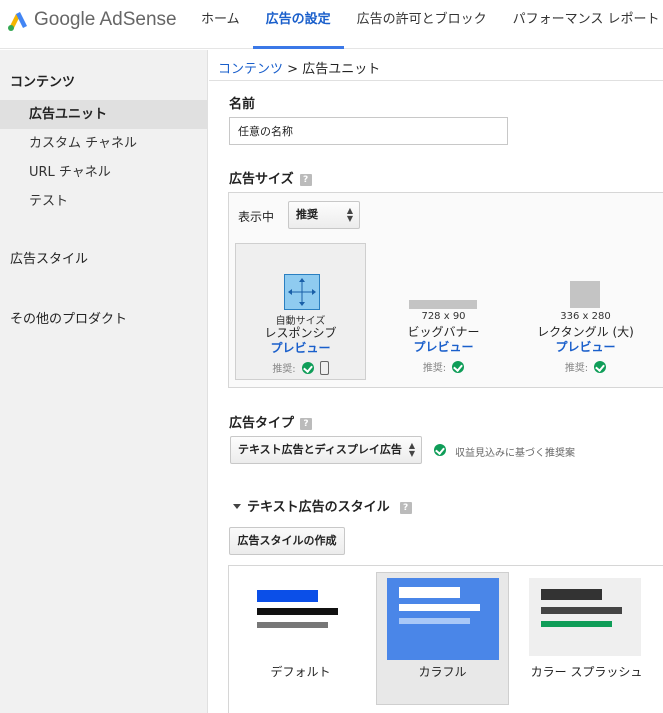  Describe the element at coordinates (585, 316) in the screenshot. I see `size-sub: 336 x 280` at that location.